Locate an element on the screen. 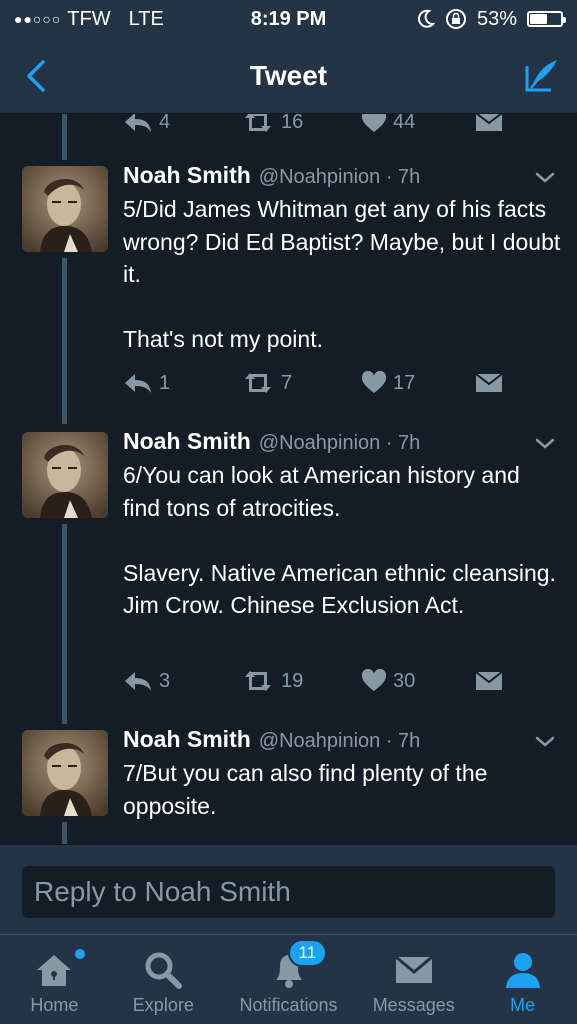  battery-fill is located at coordinates (538, 19).